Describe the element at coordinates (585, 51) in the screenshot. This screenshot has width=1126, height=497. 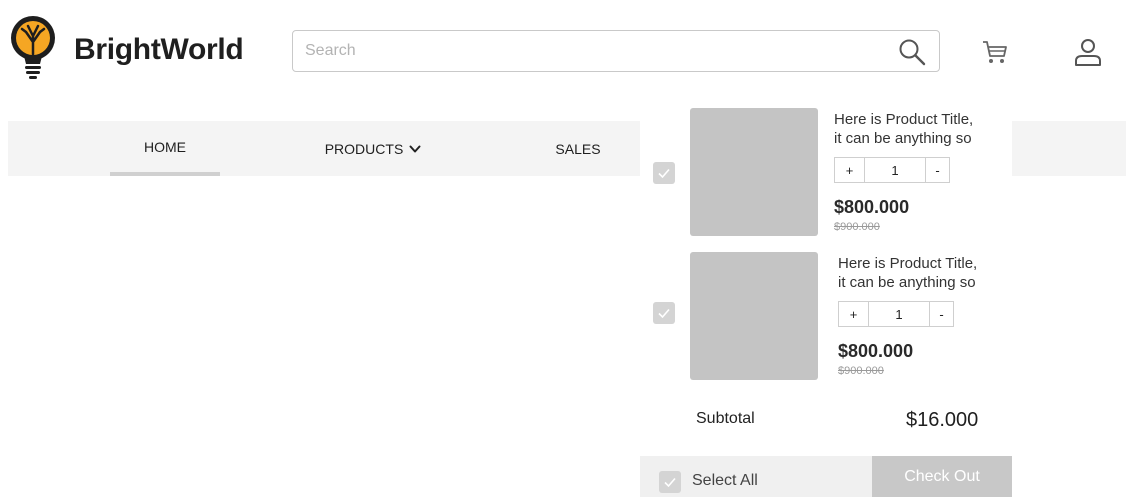
I see `search-input` at that location.